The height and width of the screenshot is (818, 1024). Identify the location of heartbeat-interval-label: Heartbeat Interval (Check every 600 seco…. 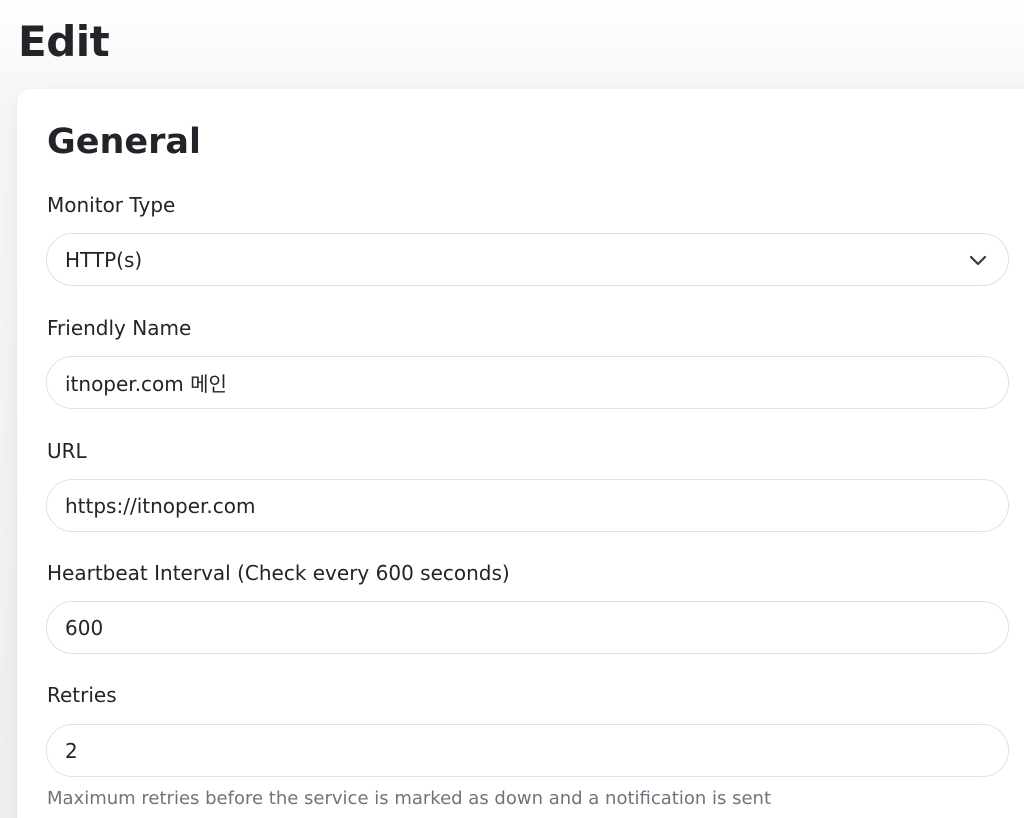
(278, 573).